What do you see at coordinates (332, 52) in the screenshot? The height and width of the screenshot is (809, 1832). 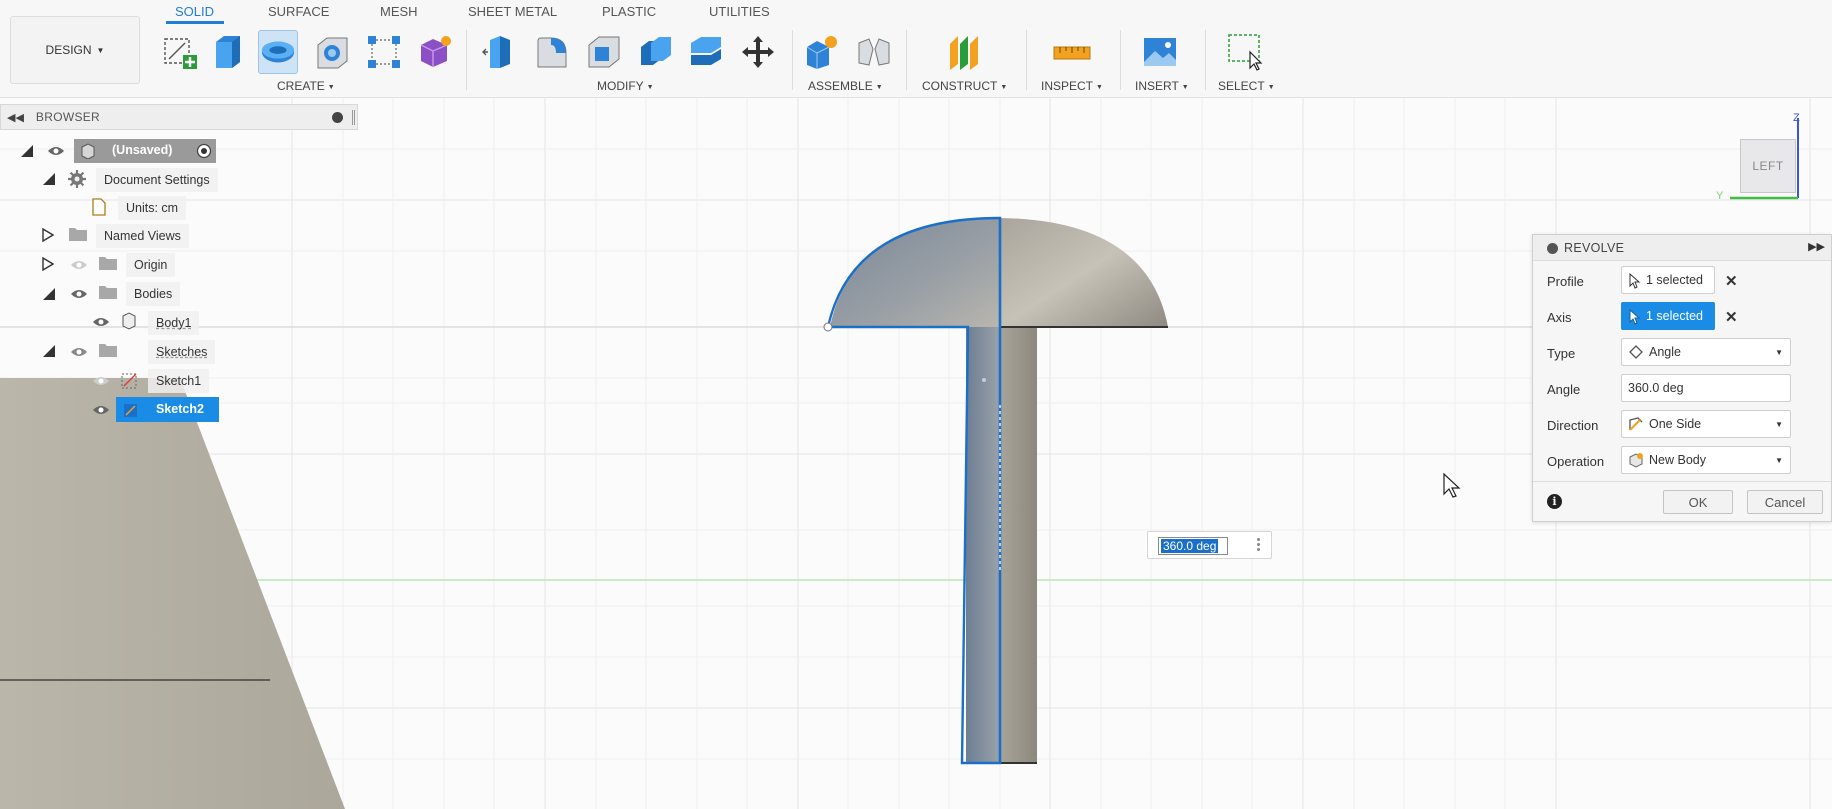 I see `hole-icon` at bounding box center [332, 52].